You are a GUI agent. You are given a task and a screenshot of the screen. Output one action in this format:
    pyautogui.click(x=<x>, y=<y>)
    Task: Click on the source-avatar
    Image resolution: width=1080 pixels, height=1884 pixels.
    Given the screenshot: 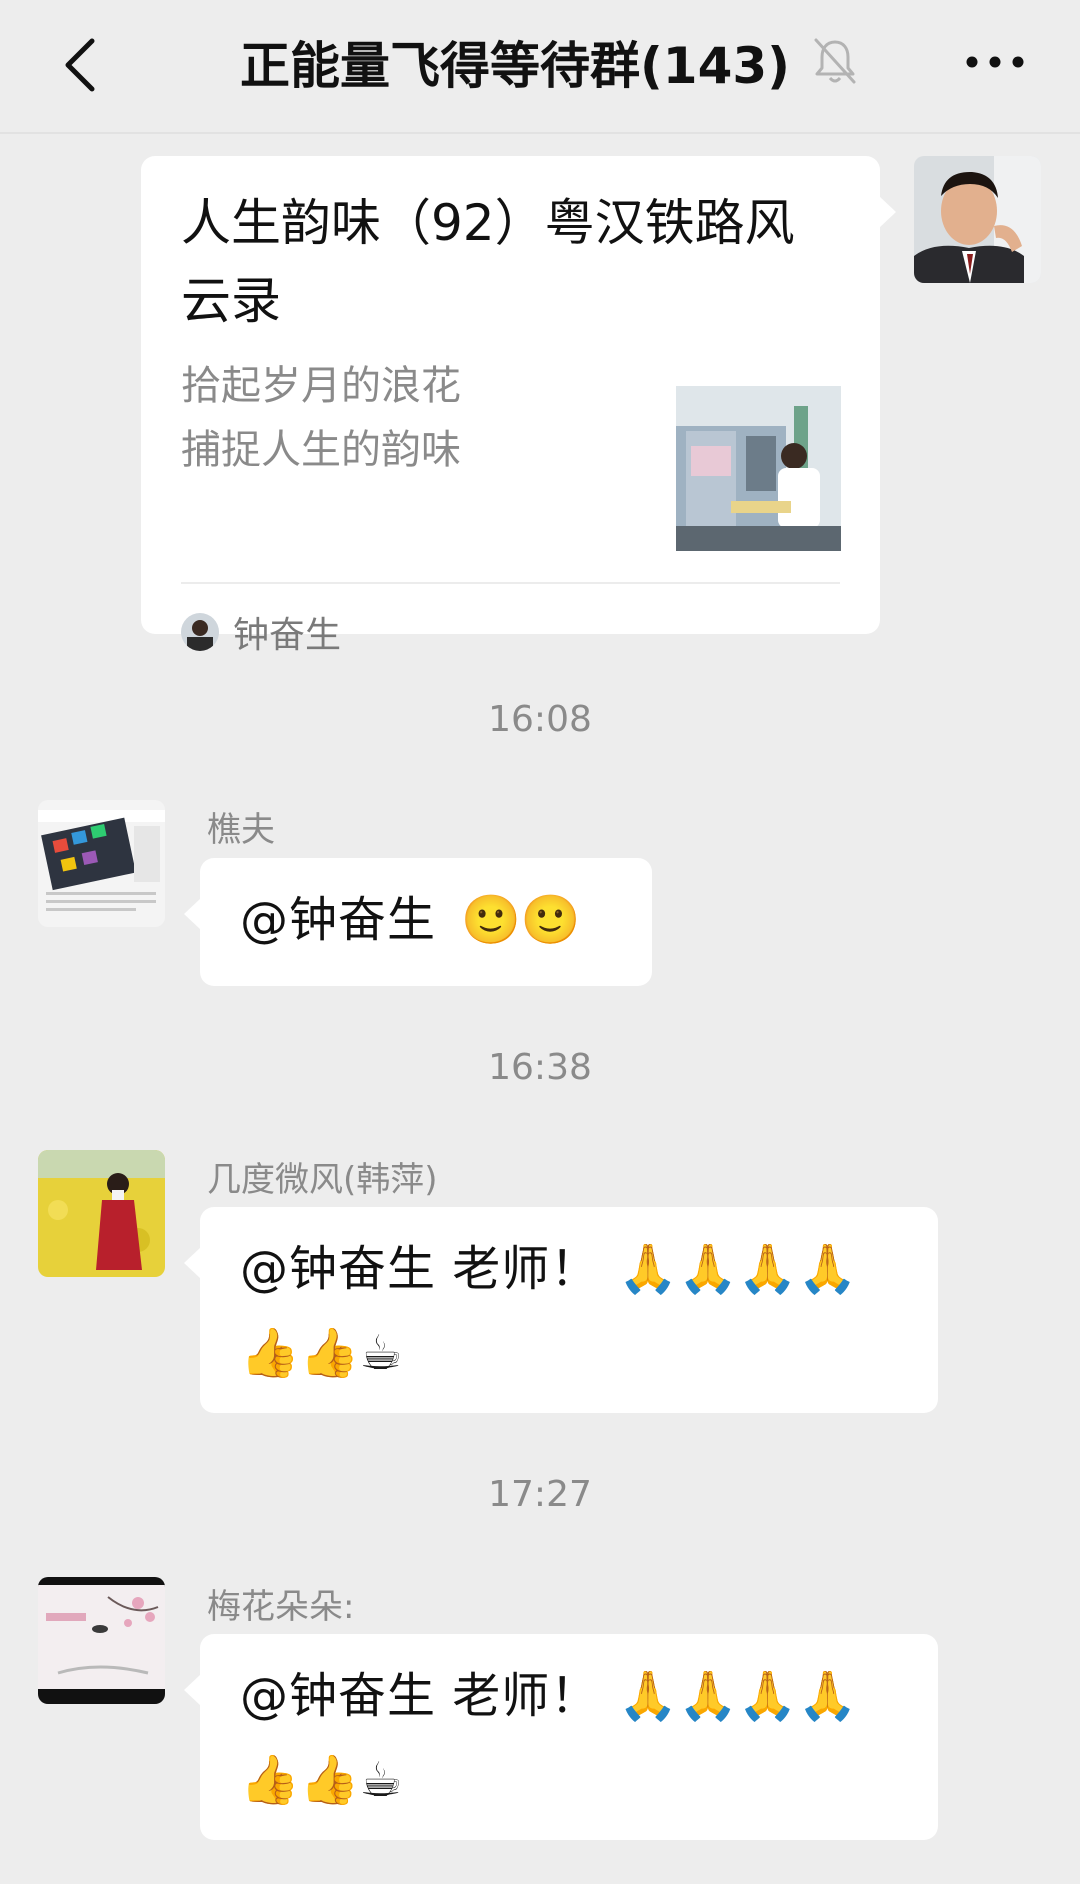 What is the action you would take?
    pyautogui.click(x=200, y=632)
    